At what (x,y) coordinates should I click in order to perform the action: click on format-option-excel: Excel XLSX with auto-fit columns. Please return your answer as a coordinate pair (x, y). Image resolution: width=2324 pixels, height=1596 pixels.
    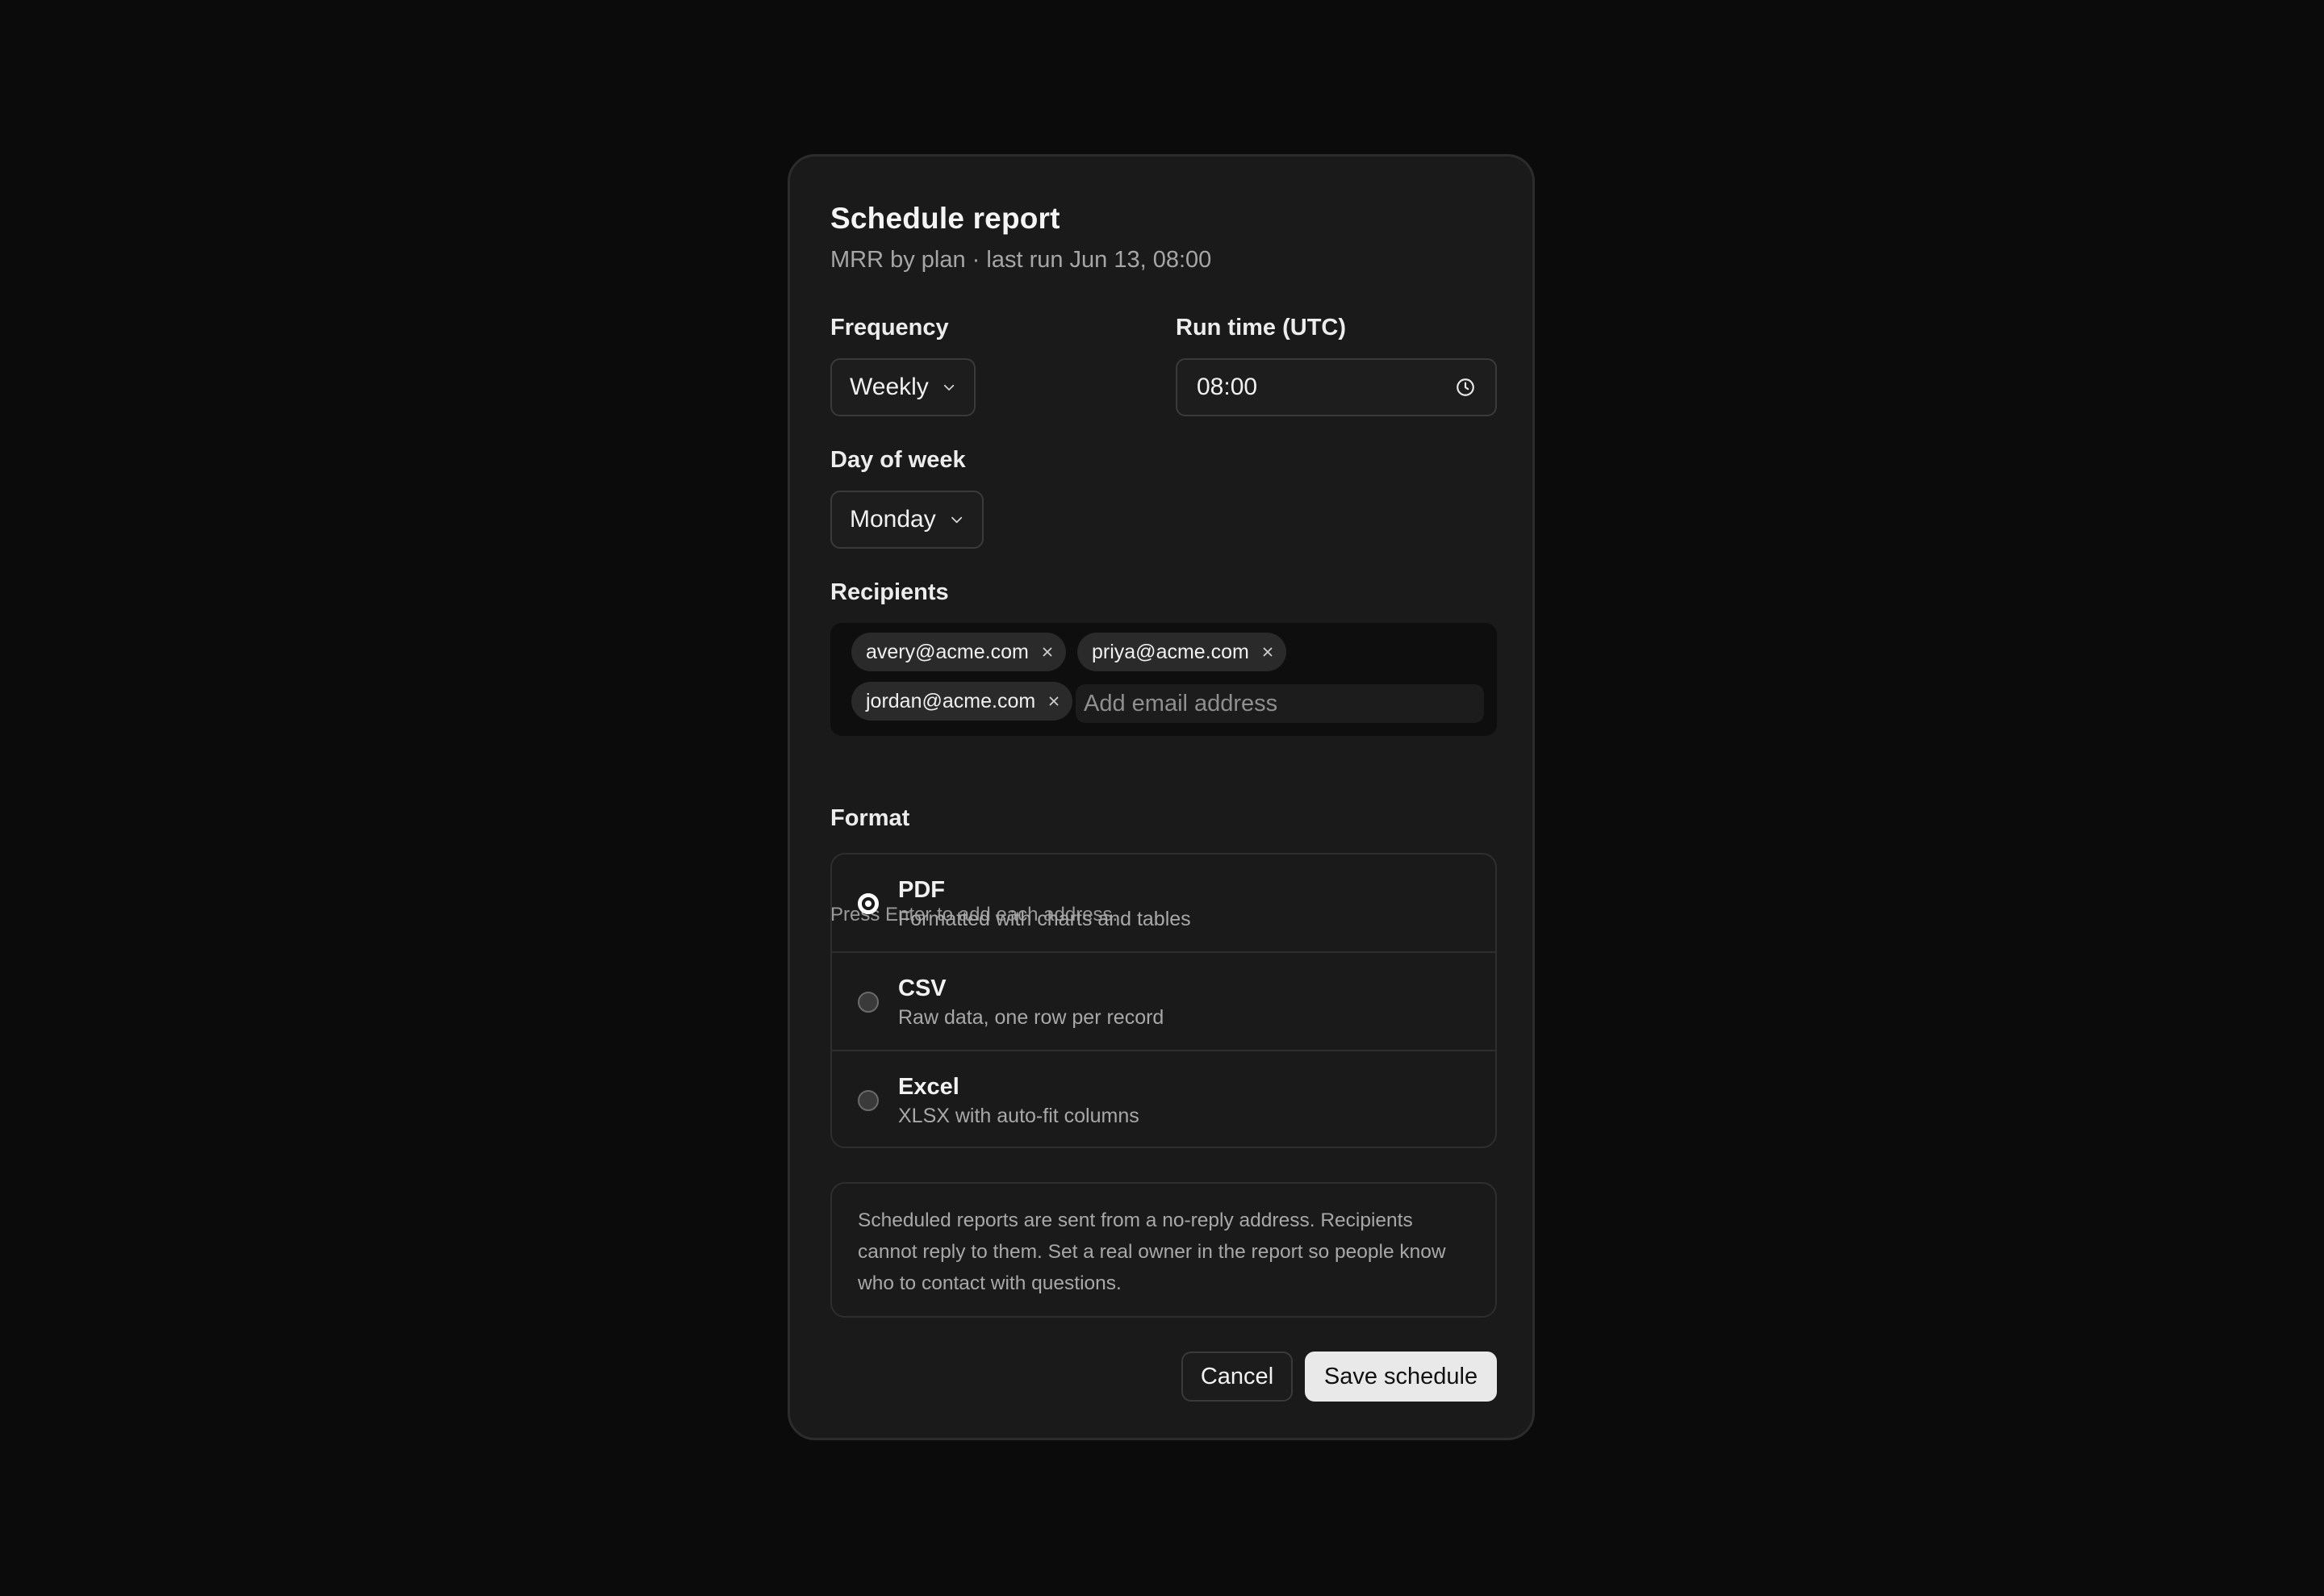
    Looking at the image, I should click on (1164, 1099).